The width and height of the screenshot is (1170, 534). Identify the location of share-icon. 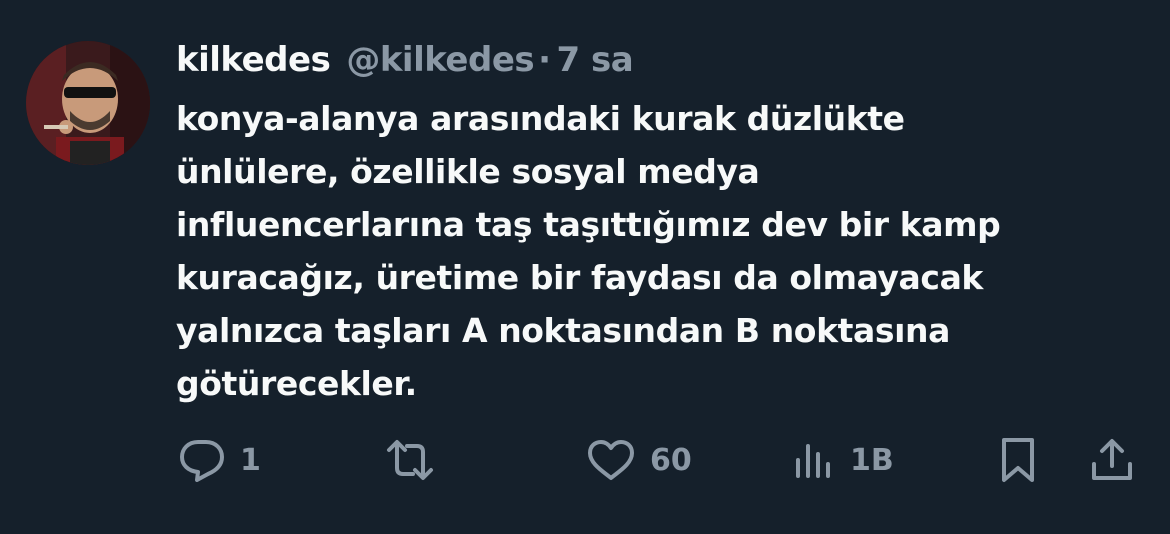
(1112, 459).